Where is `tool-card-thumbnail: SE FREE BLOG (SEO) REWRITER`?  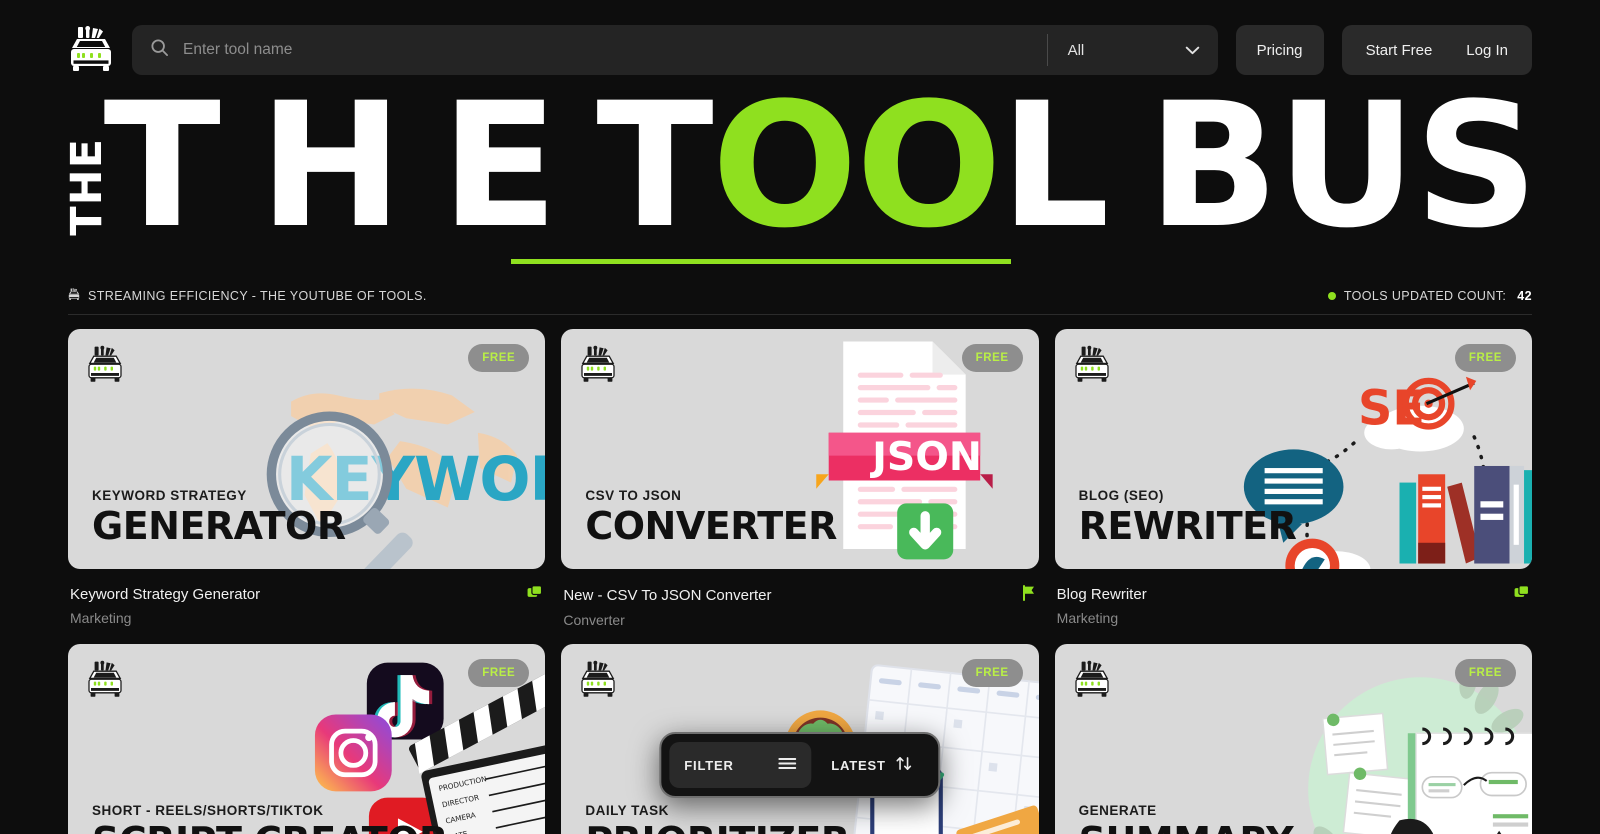
tool-card-thumbnail: SE FREE BLOG (SEO) REWRITER is located at coordinates (1293, 449).